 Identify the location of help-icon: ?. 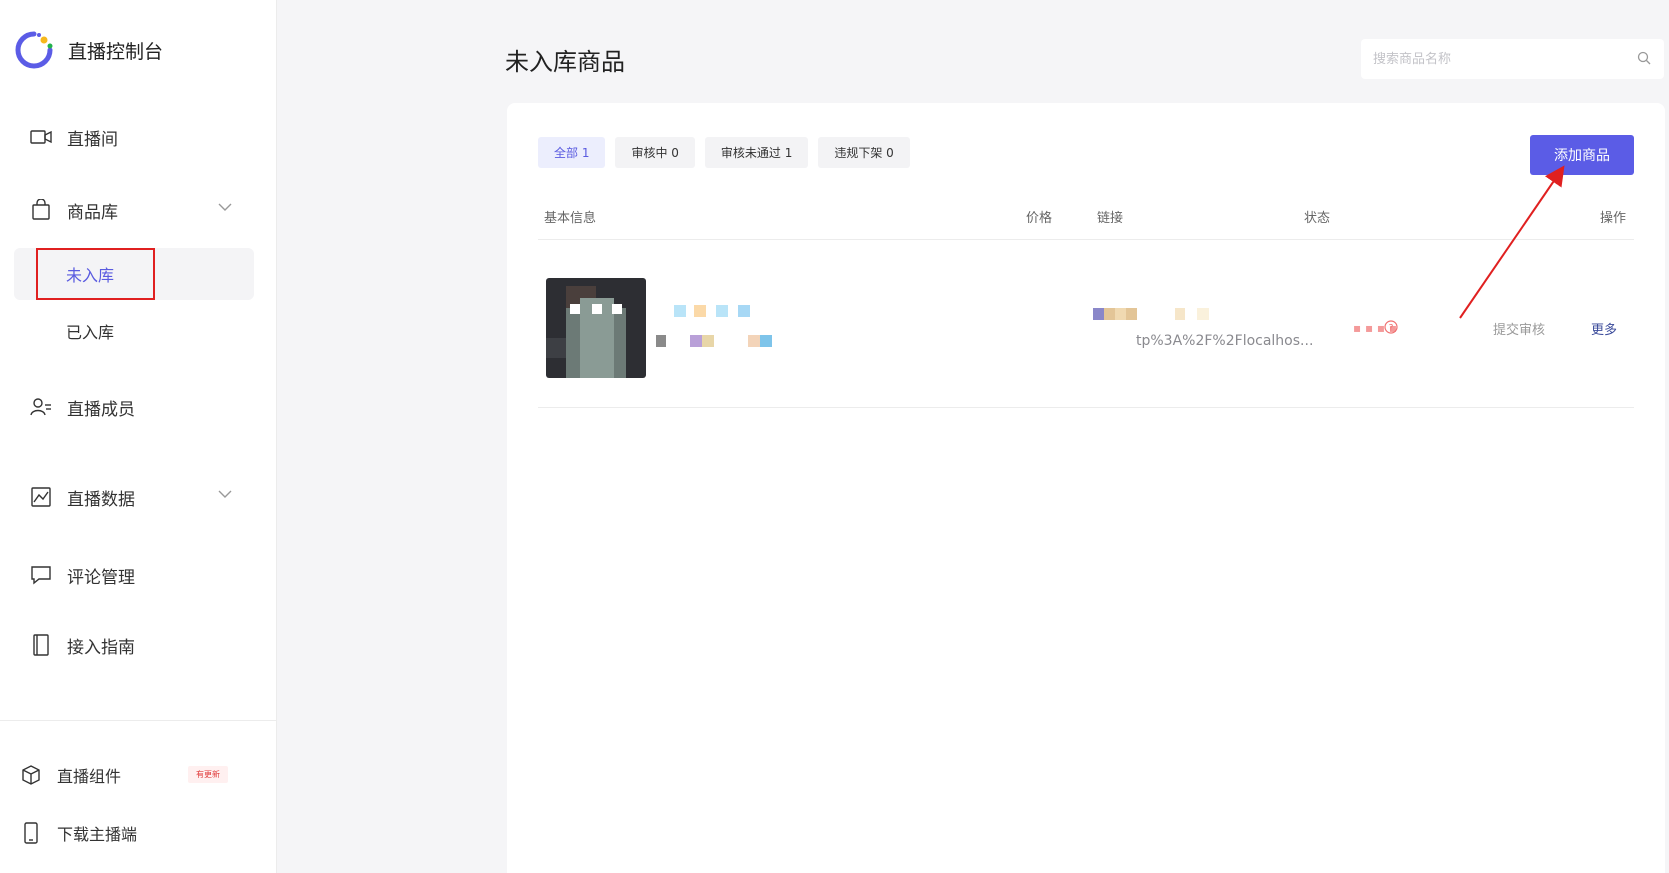
(1391, 327).